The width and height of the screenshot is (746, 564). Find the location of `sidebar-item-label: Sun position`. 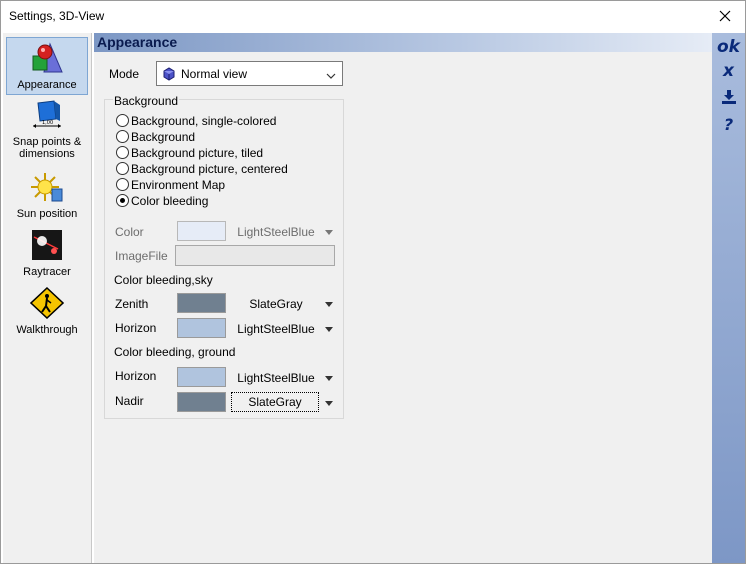

sidebar-item-label: Sun position is located at coordinates (47, 214).